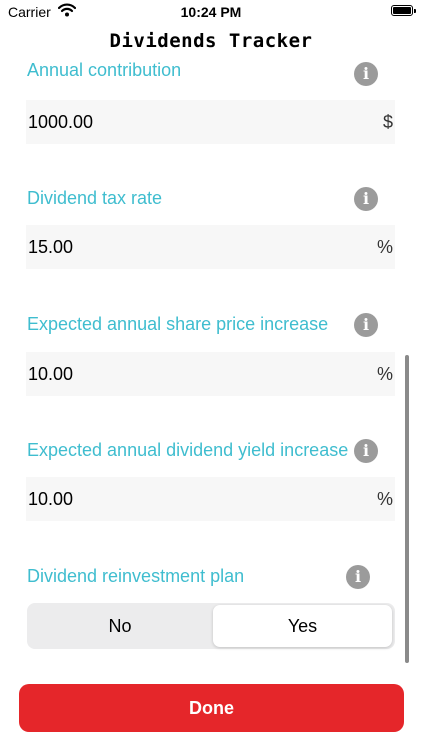 This screenshot has height=750, width=422. Describe the element at coordinates (210, 374) in the screenshot. I see `share-price-increase-field: 10.00 %` at that location.